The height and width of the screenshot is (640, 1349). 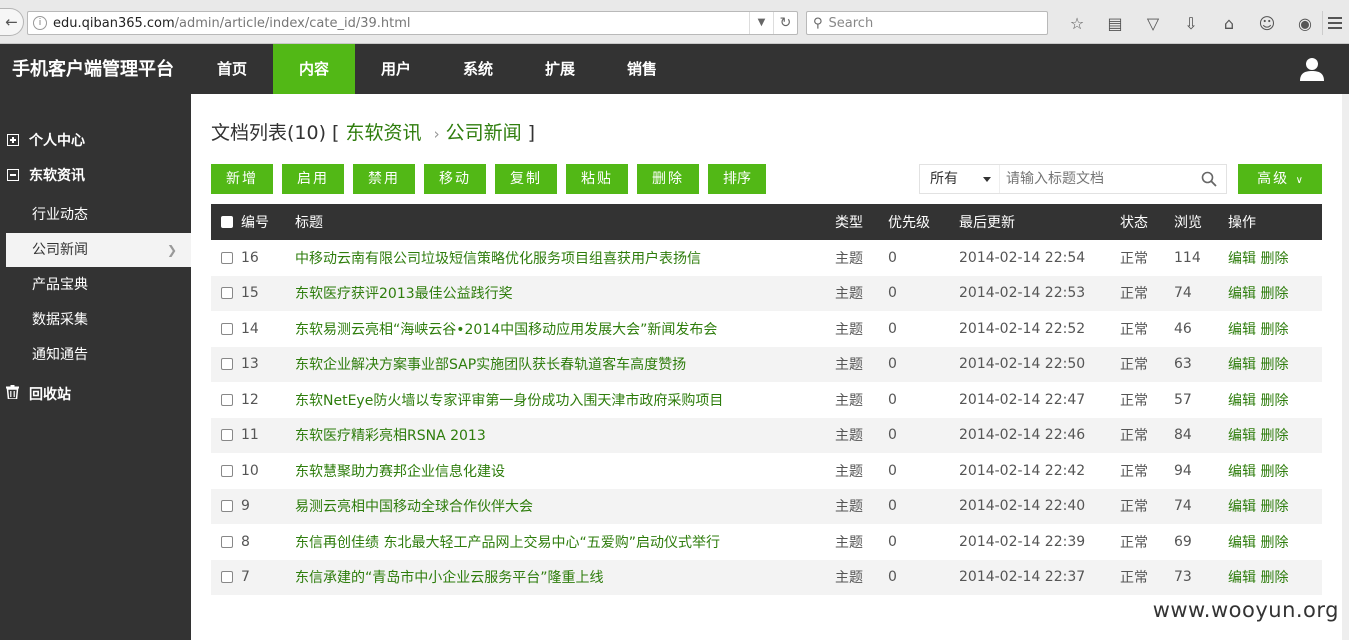 I want to click on article-title-link: 易测云亮相中国移动全球合作伙伴大会, so click(x=414, y=507).